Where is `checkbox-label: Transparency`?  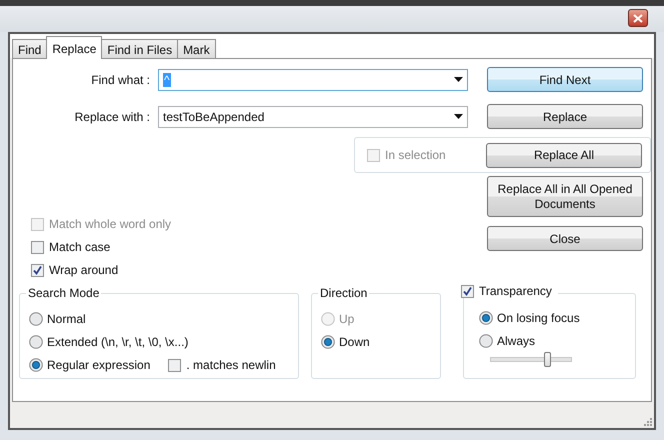 checkbox-label: Transparency is located at coordinates (515, 291).